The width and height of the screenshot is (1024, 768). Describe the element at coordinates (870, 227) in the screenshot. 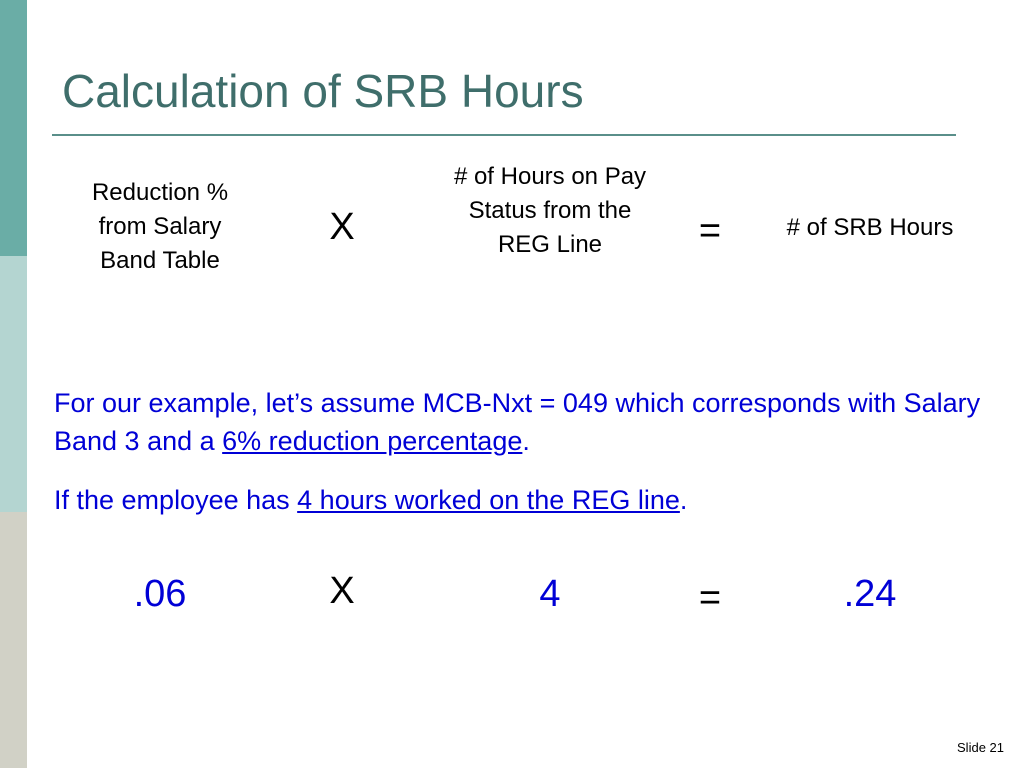

I see `formula-result-srb-hours: # of SRB Hours` at that location.